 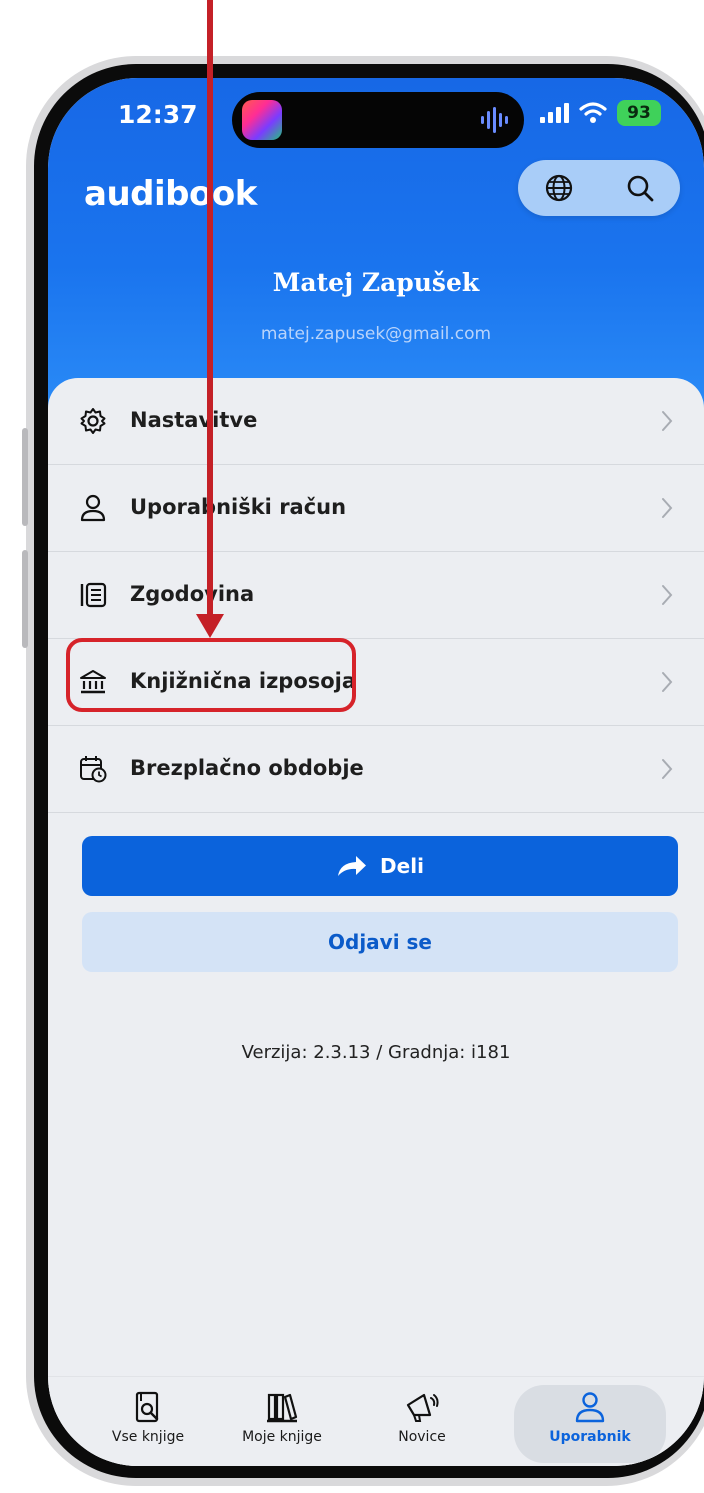 I want to click on bottom-tab-bar: Vse knjige Moje knjige Novice Uporabnik, so click(x=376, y=1421).